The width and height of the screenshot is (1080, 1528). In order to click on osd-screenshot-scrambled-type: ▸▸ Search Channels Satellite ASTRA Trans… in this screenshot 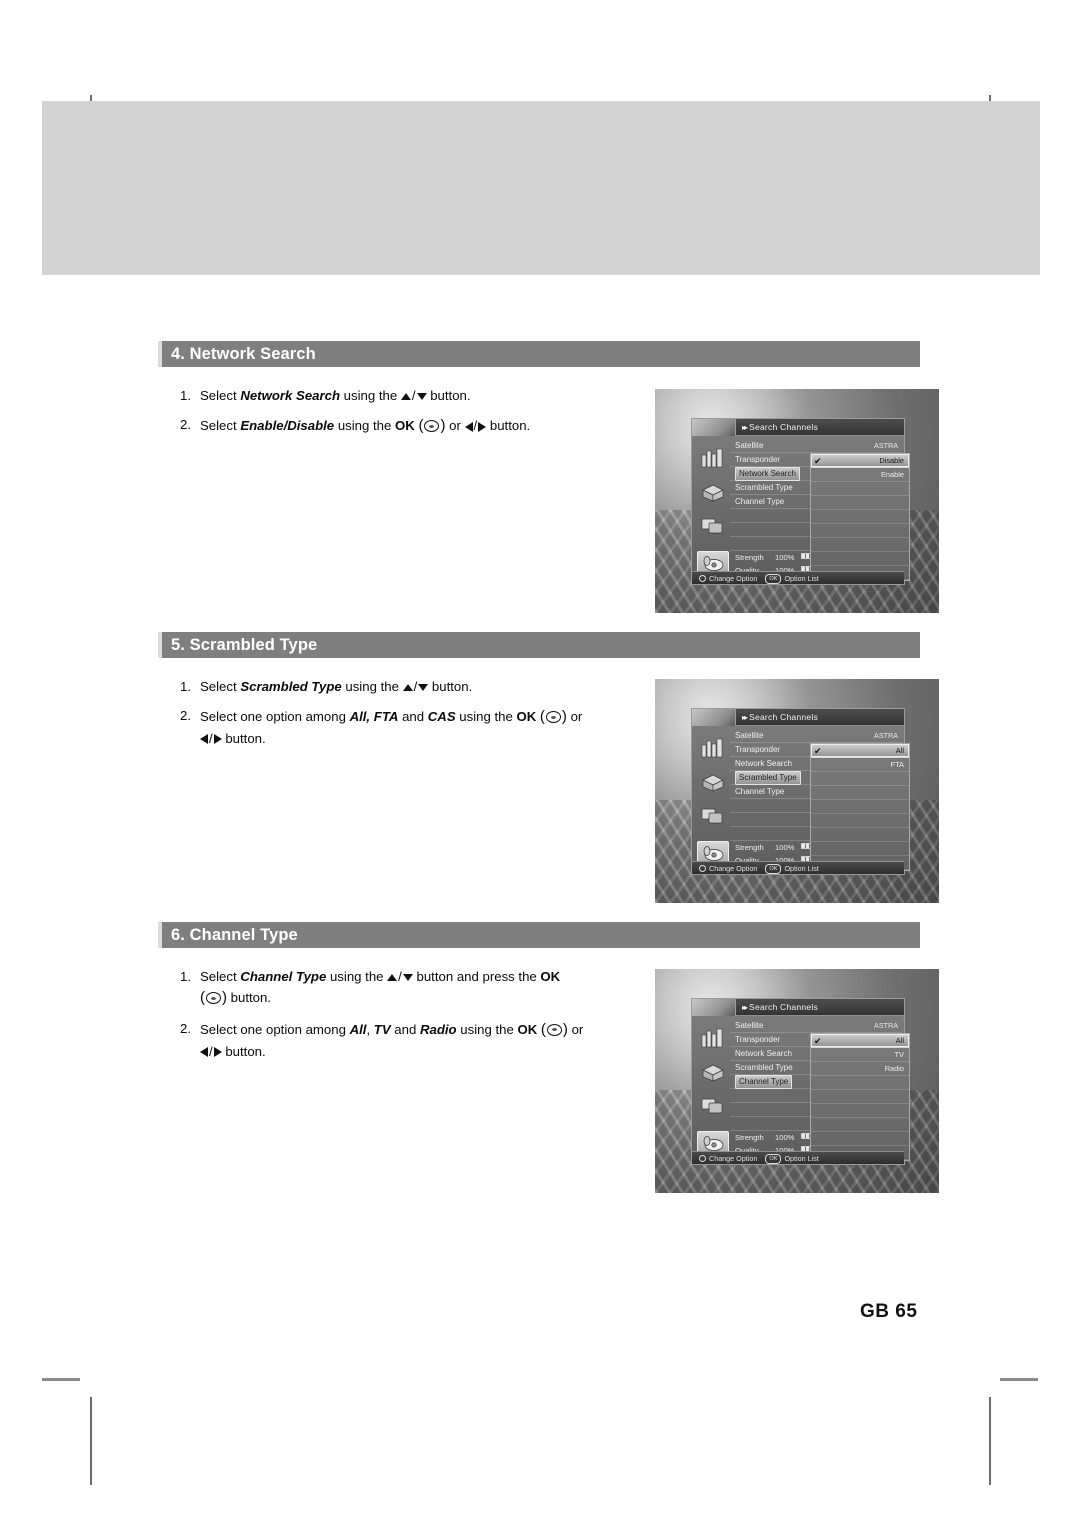, I will do `click(797, 791)`.